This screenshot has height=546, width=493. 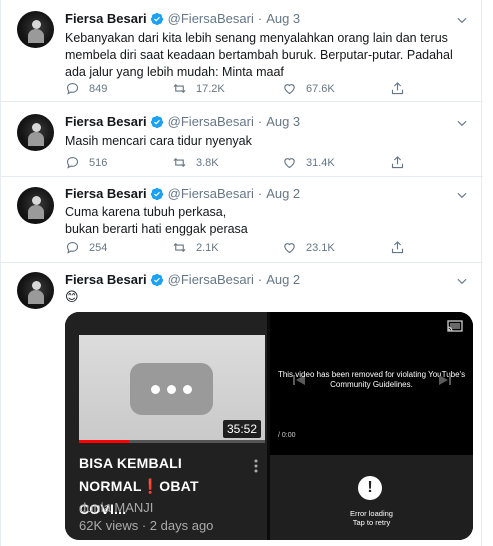 I want to click on retweet-count: 2.1K, so click(x=207, y=247).